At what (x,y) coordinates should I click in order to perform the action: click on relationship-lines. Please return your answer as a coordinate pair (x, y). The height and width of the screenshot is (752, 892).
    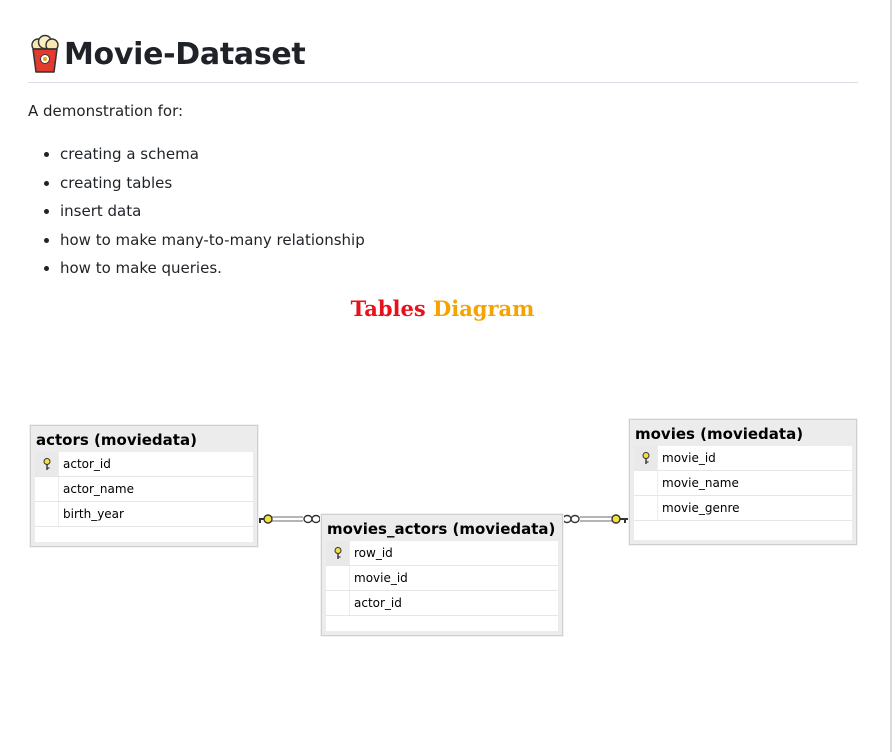
    Looking at the image, I should click on (443, 519).